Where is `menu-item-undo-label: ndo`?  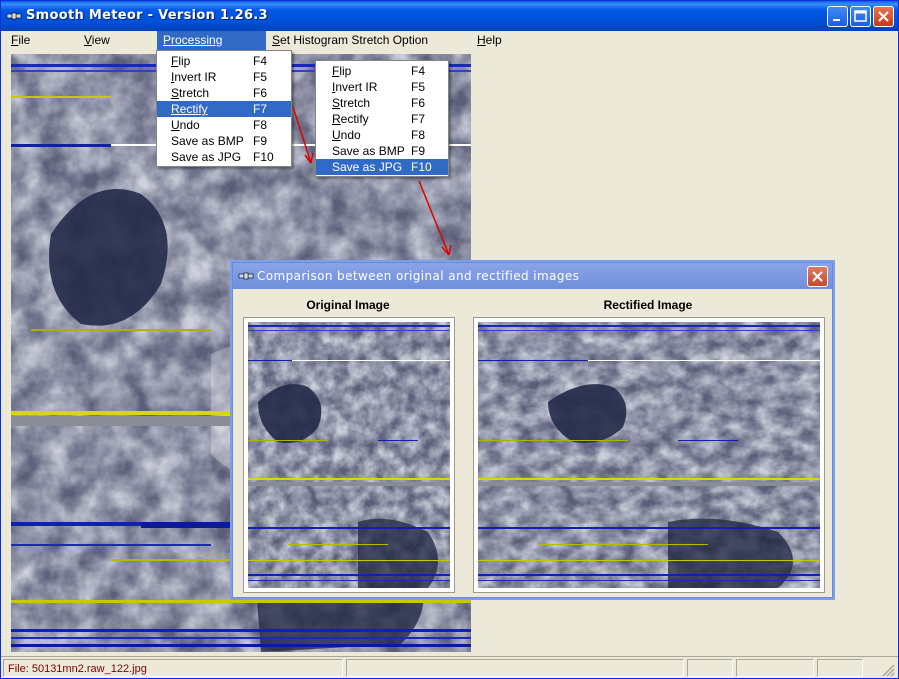
menu-item-undo-label: ndo is located at coordinates (189, 125).